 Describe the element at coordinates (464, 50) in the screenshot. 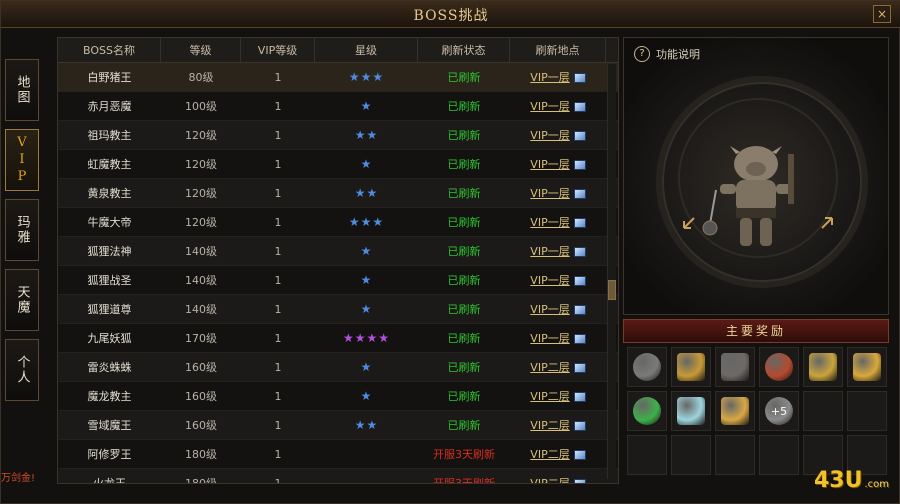

I see `header-refresh-status: 刷新状态` at that location.